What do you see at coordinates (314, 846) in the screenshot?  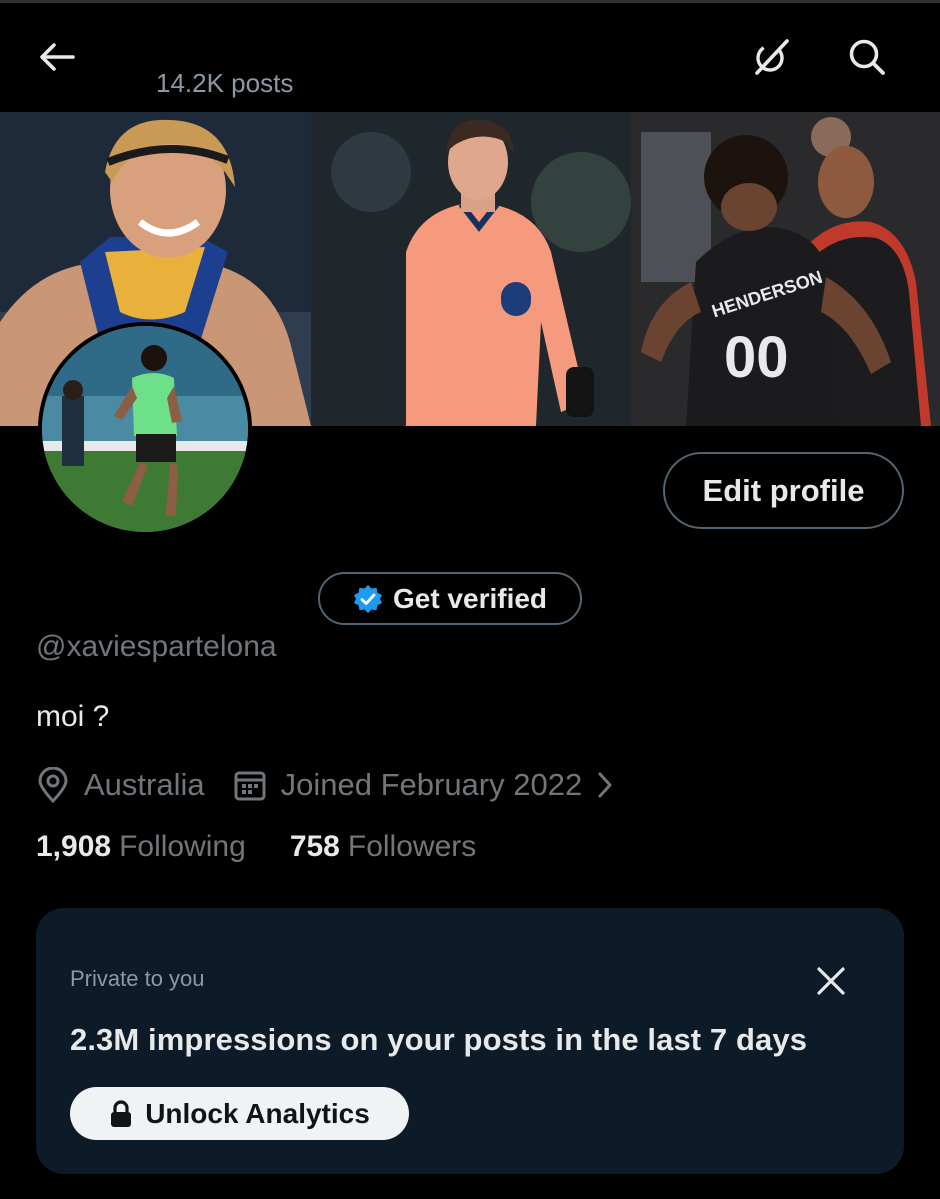 I see `followers-count: 758` at bounding box center [314, 846].